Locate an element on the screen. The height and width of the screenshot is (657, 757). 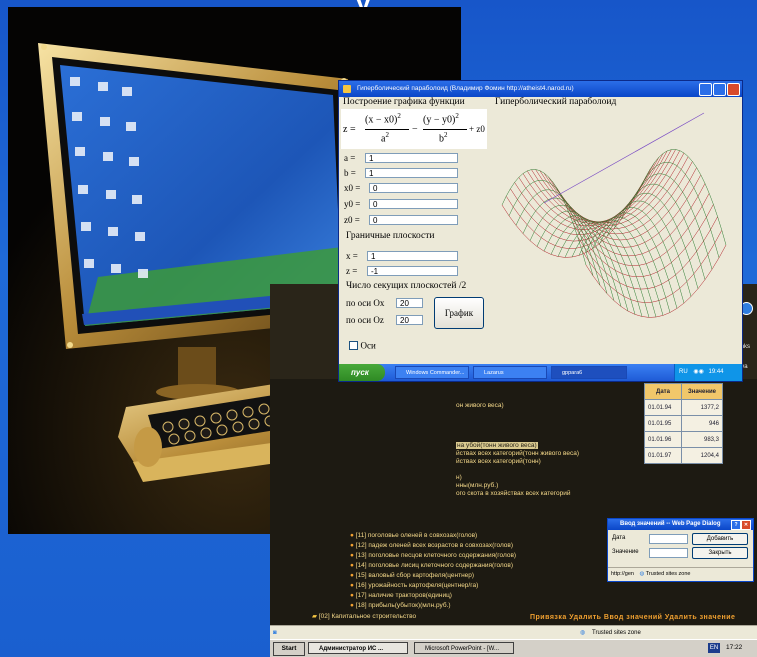
param-a-input: 1 is located at coordinates (411, 158).